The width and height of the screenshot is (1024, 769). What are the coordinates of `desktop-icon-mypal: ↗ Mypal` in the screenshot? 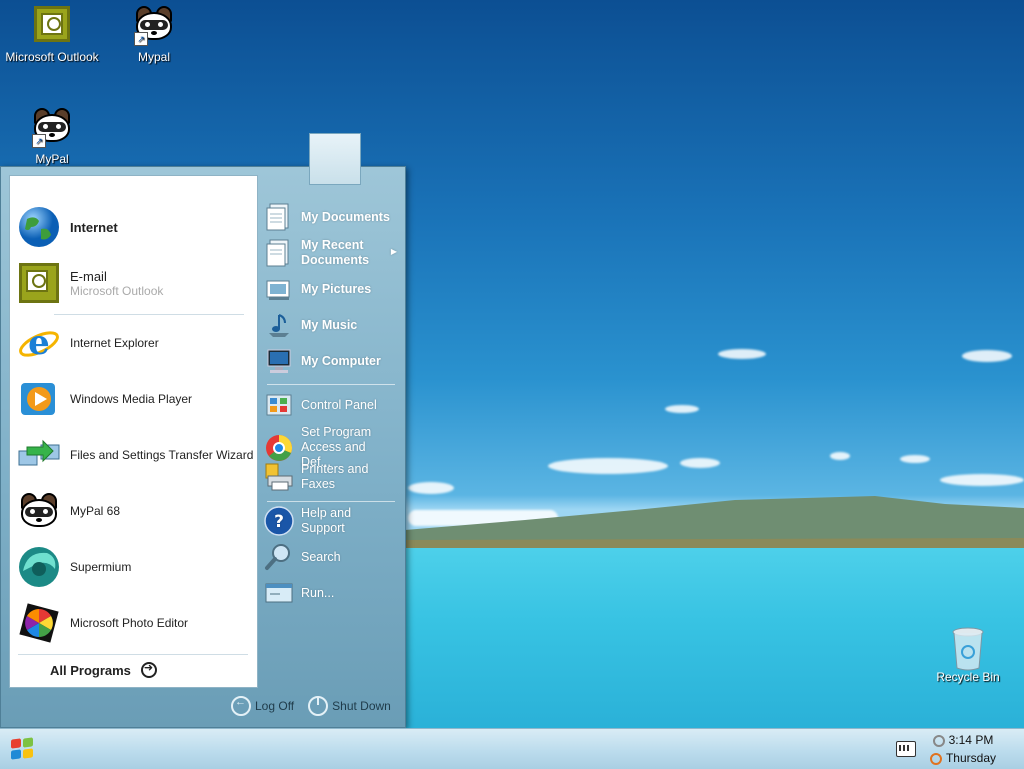 It's located at (154, 35).